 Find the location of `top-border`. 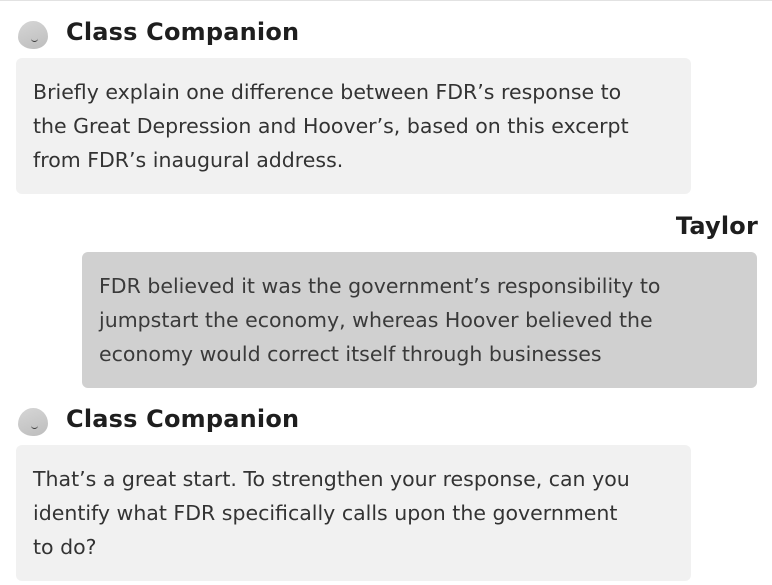

top-border is located at coordinates (386, 0).